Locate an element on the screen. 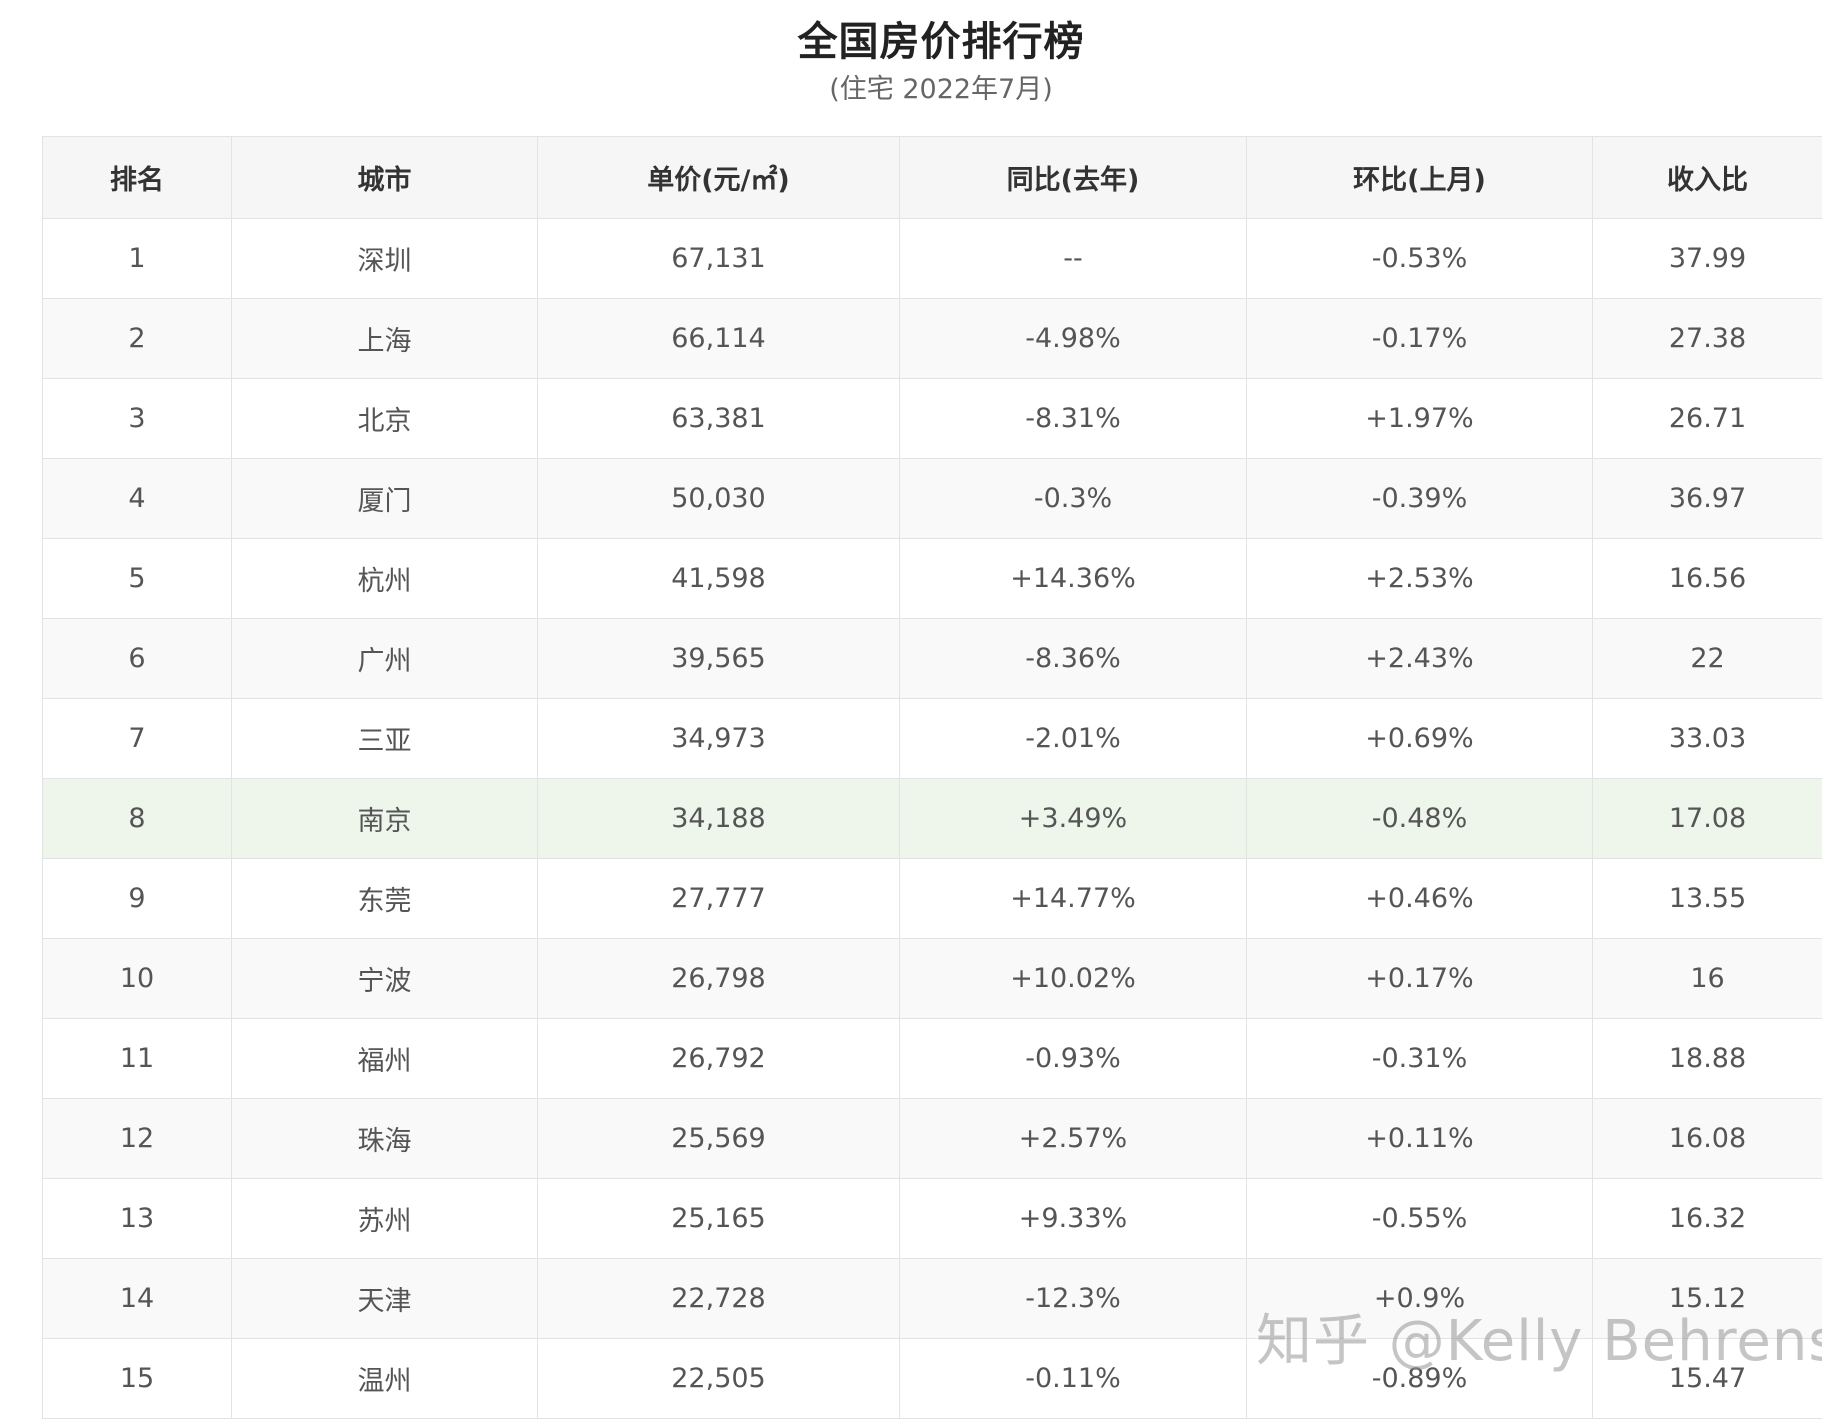 This screenshot has width=1822, height=1419. cell-yoy: -- is located at coordinates (1073, 259).